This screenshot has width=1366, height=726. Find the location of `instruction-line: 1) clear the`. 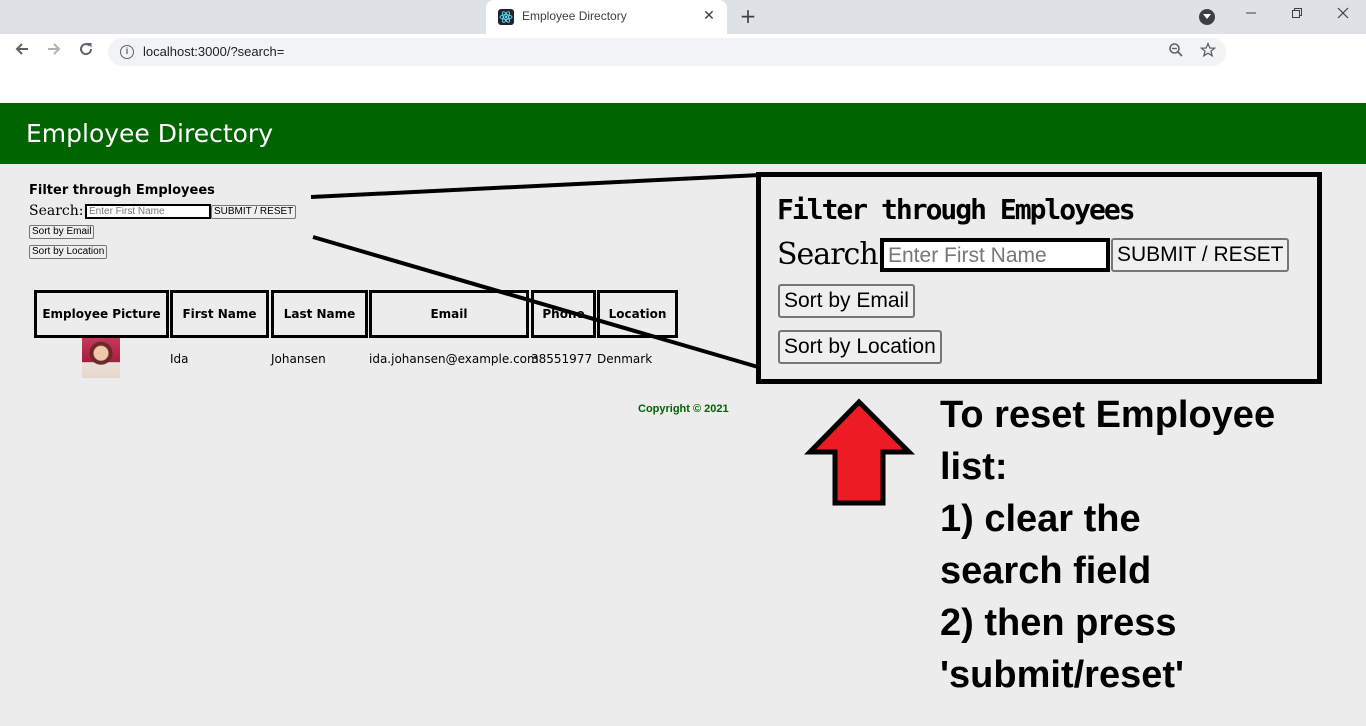

instruction-line: 1) clear the is located at coordinates (1040, 519).